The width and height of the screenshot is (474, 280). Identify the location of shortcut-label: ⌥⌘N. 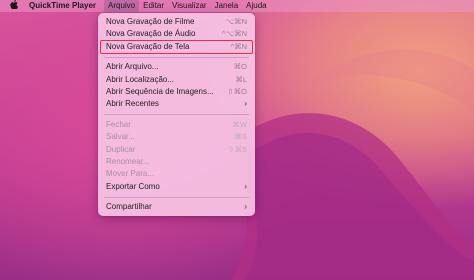
(236, 21).